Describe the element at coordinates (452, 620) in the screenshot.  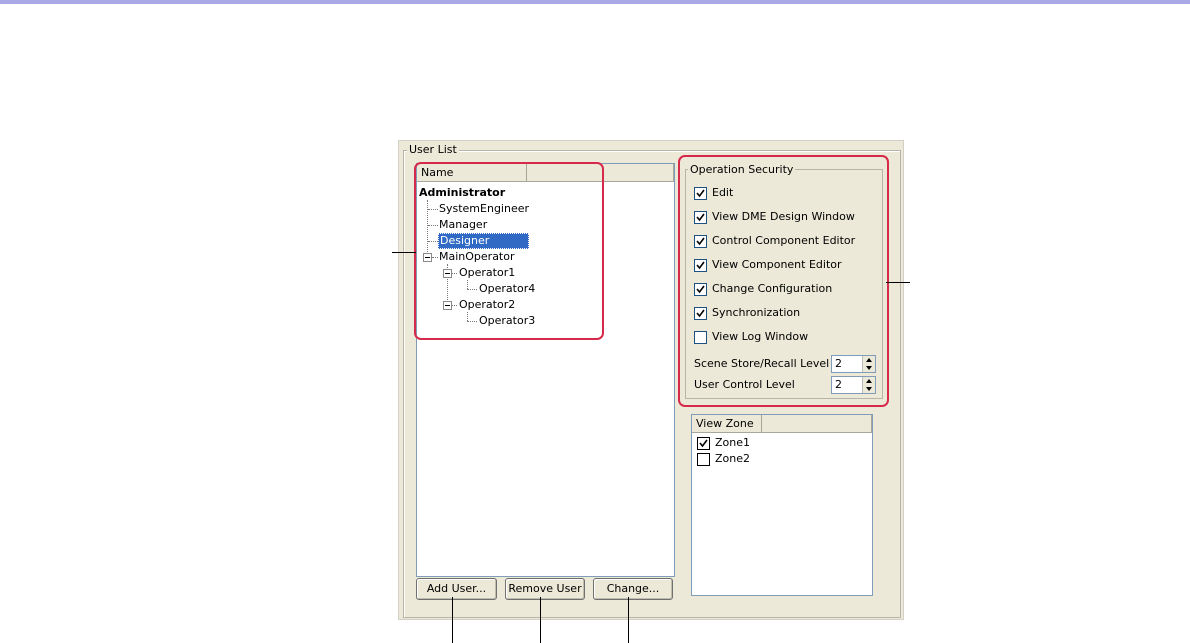
I see `callout-line-add-user` at that location.